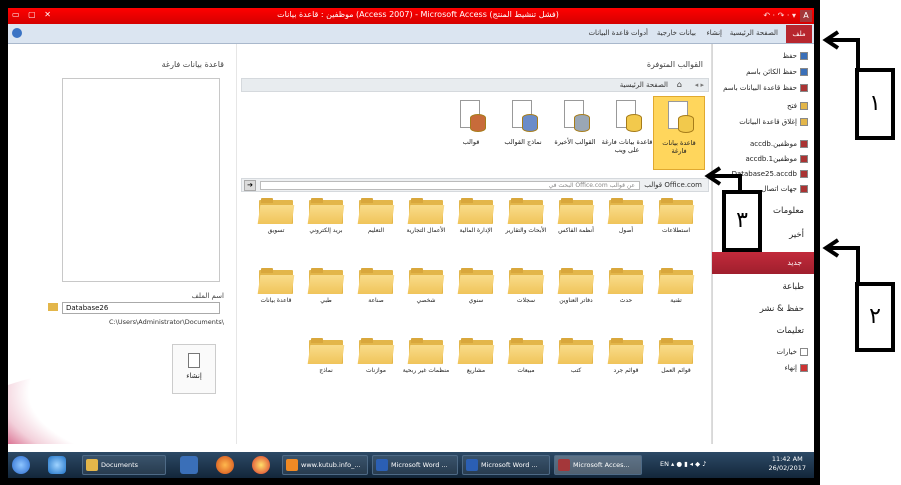 Image resolution: width=901 pixels, height=485 pixels. I want to click on template-folder: سجلات, so click(526, 286).